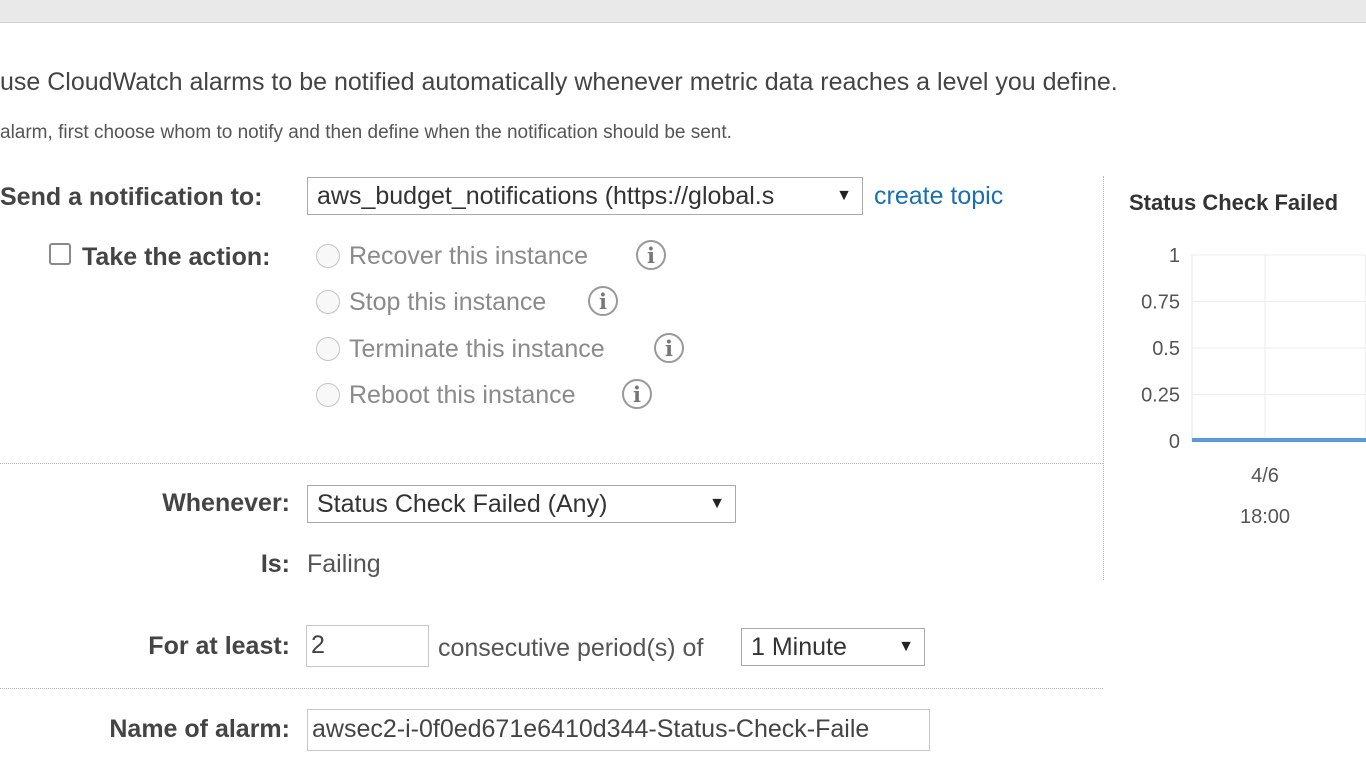  I want to click on metric-select: Status Check Failed (Any) ▼, so click(521, 504).